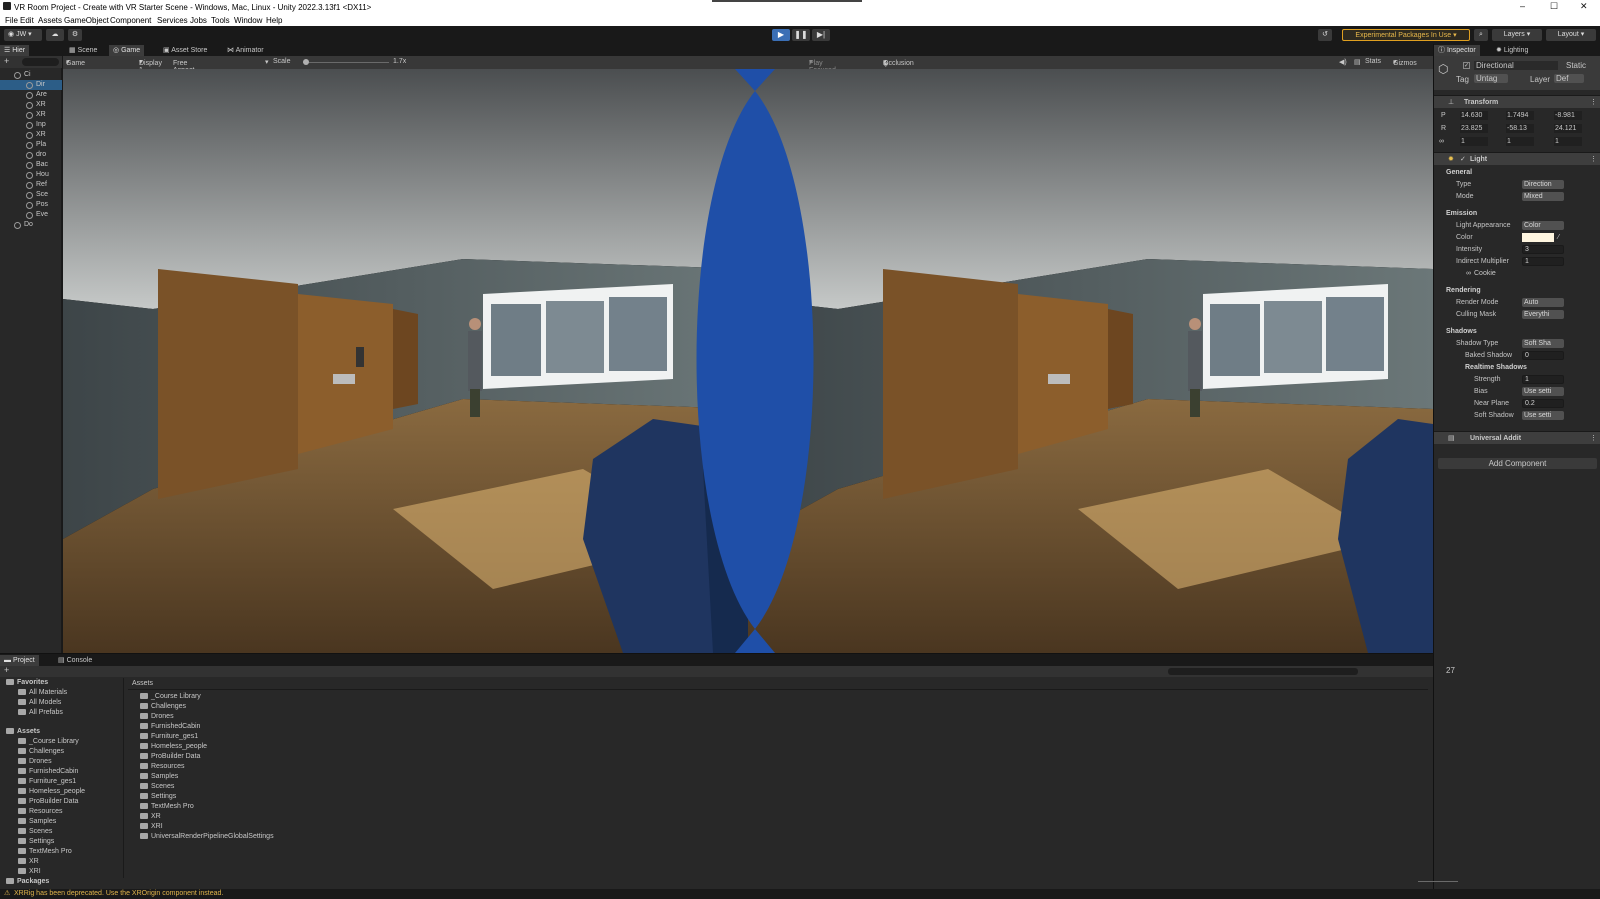  Describe the element at coordinates (1463, 159) in the screenshot. I see `light-enabled-checkbox: ✓` at that location.